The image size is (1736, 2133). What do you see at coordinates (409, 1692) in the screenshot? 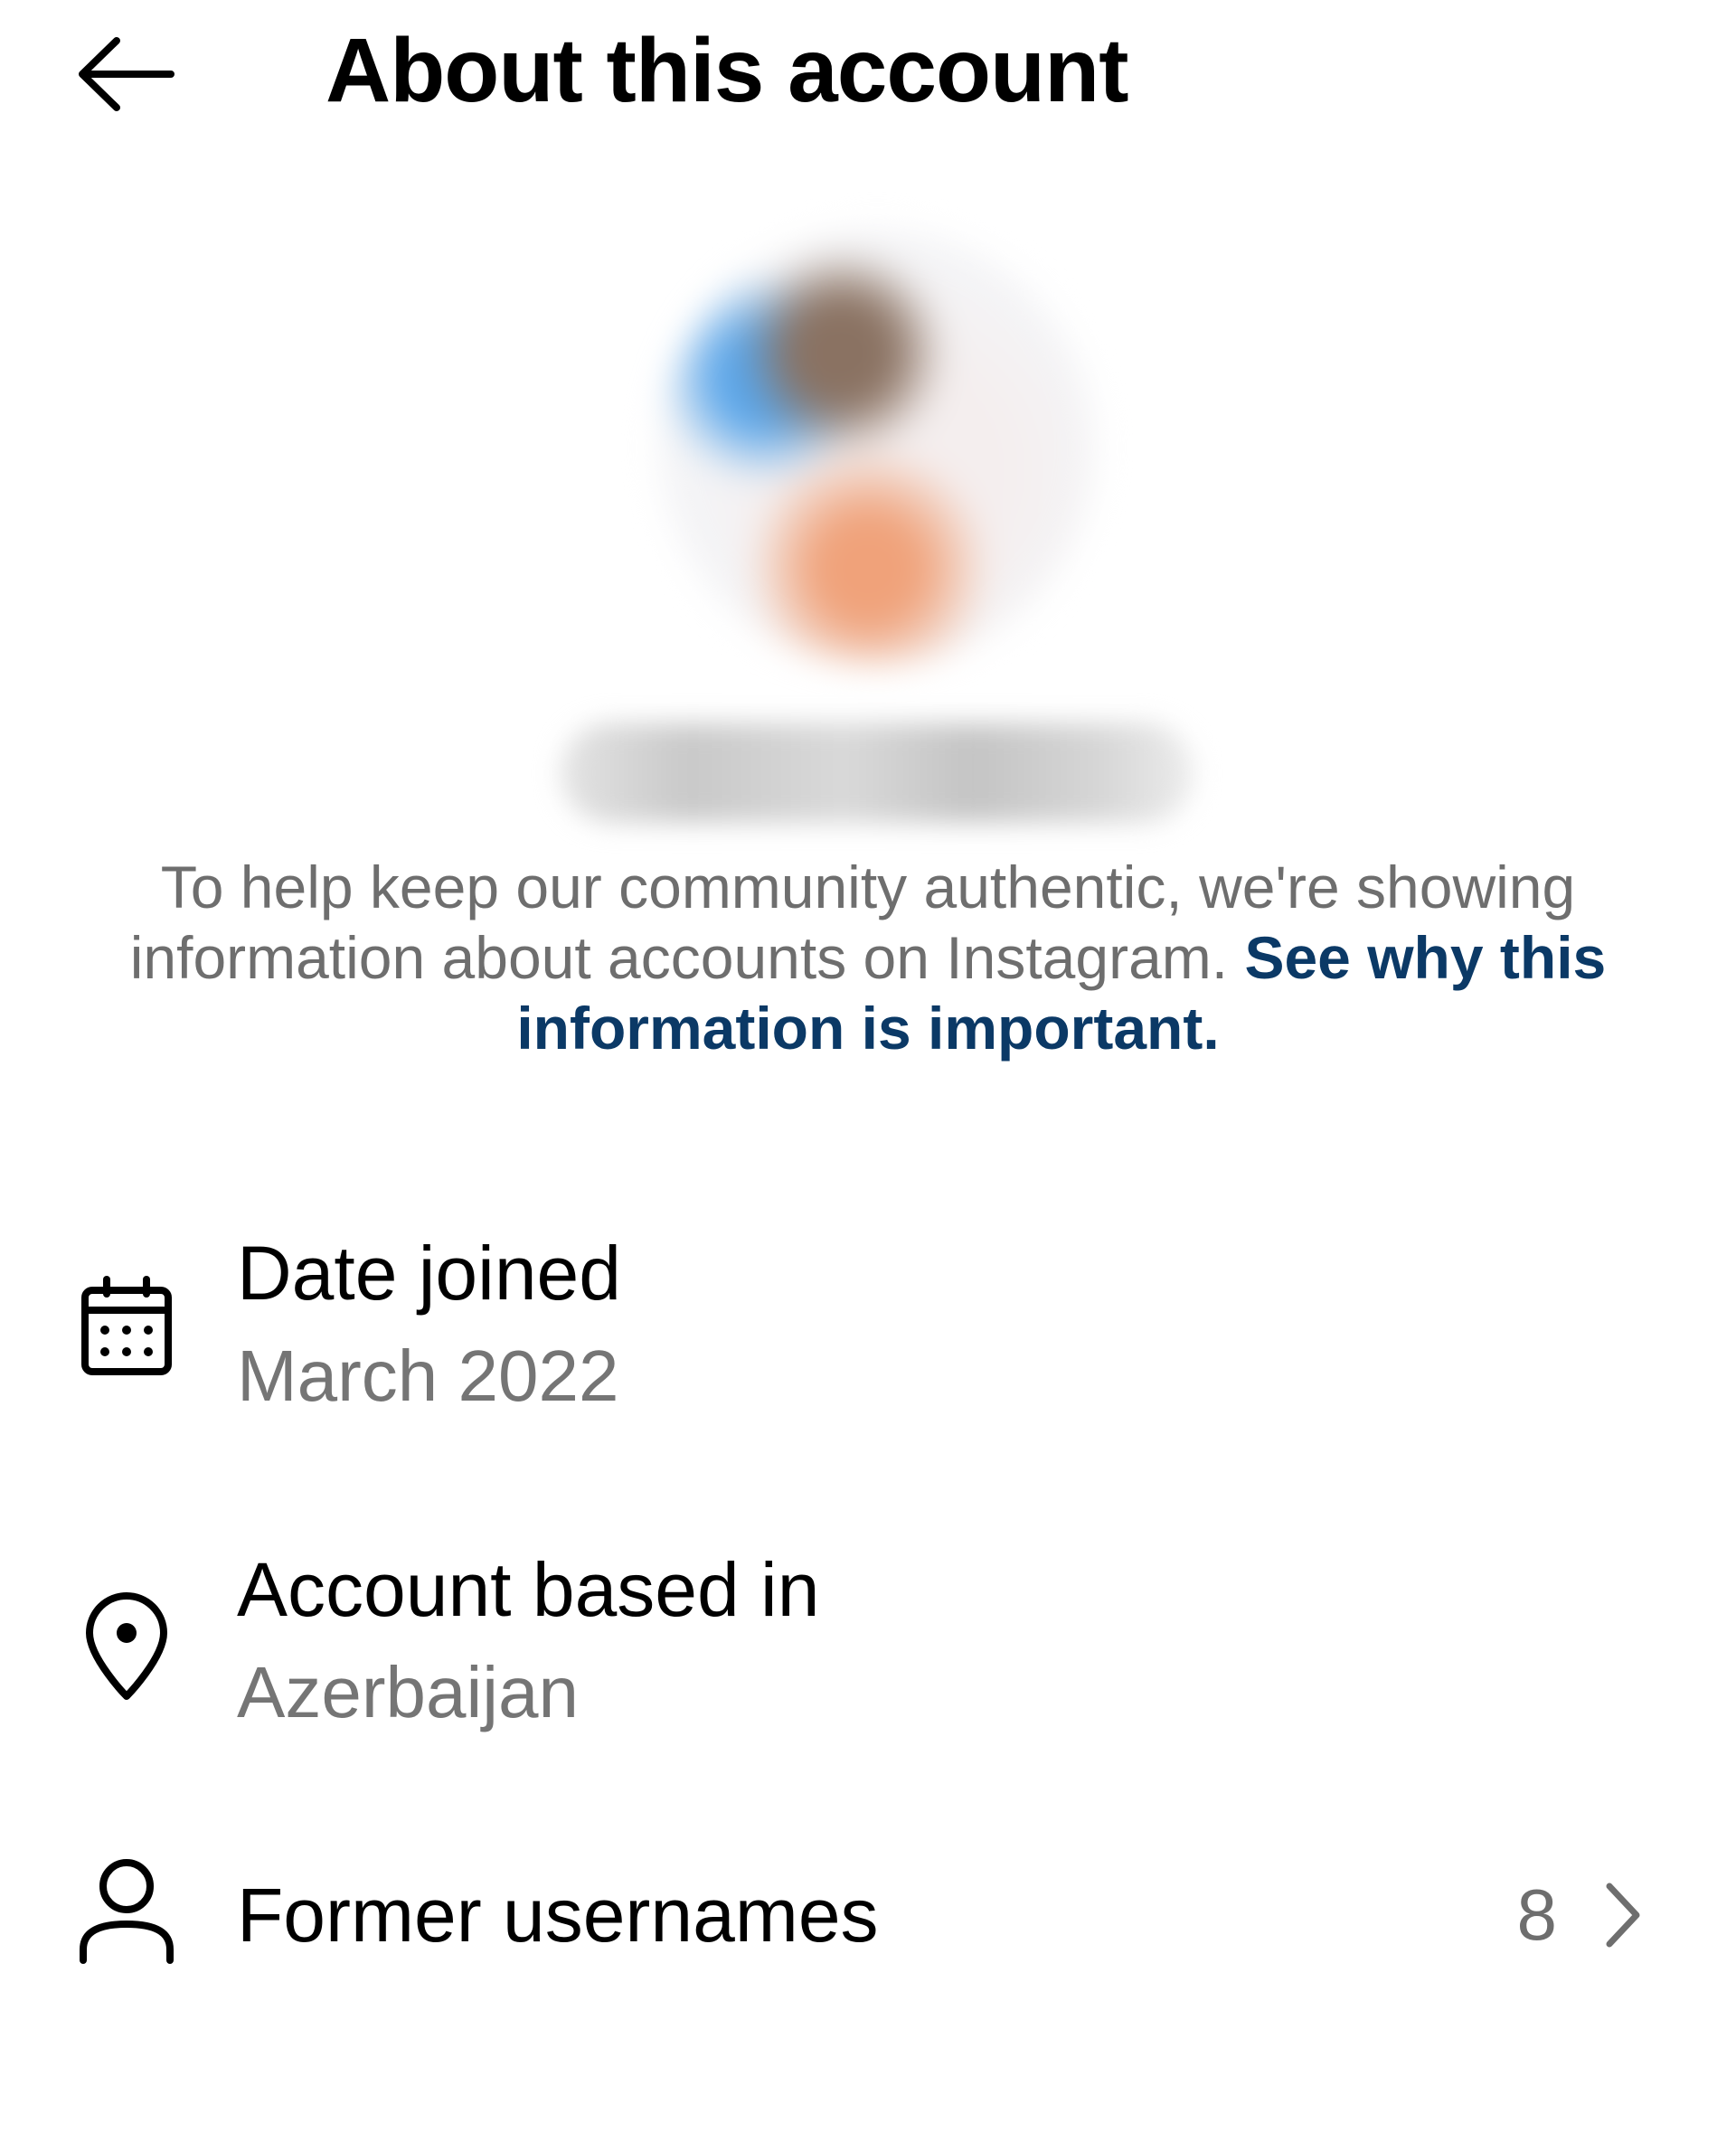
I see `account-based-in-value: Azerbaijan` at bounding box center [409, 1692].